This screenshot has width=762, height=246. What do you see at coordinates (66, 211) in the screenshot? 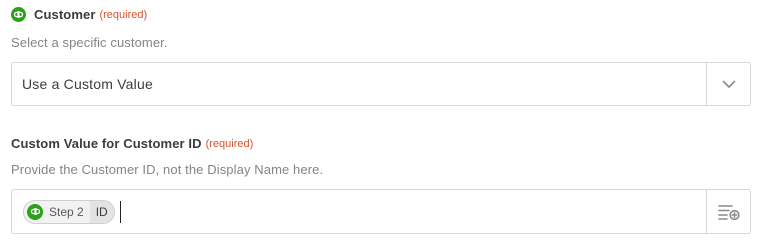
I see `step-token-step: Step 2` at bounding box center [66, 211].